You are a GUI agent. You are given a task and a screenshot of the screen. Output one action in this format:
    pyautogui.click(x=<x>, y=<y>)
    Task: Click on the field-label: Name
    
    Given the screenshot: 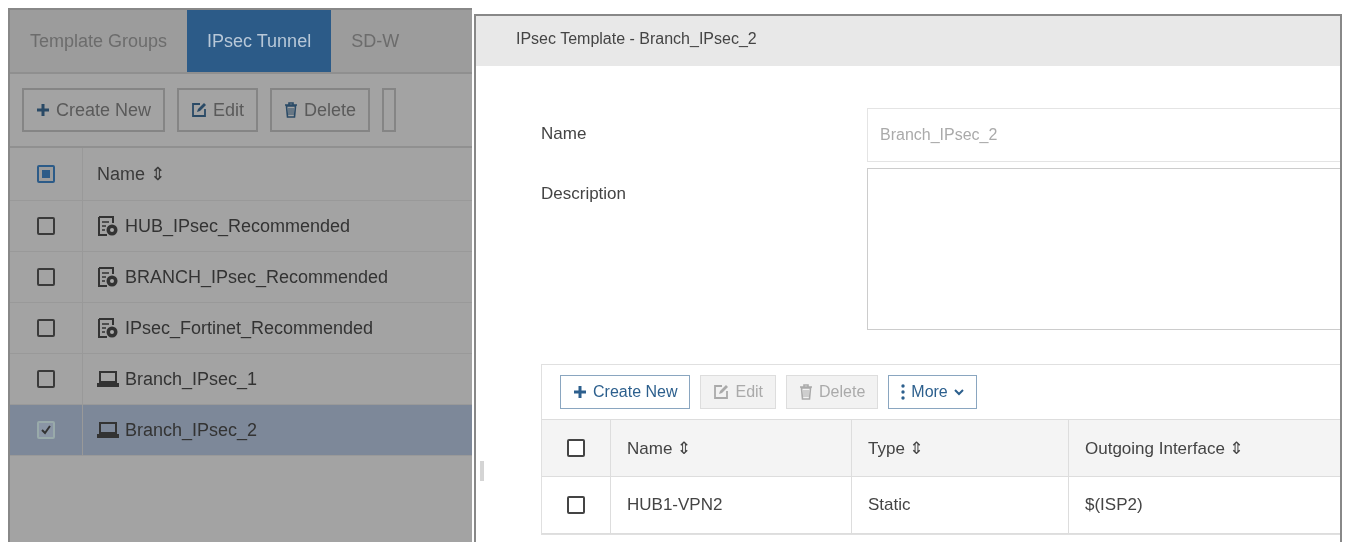 What is the action you would take?
    pyautogui.click(x=564, y=133)
    